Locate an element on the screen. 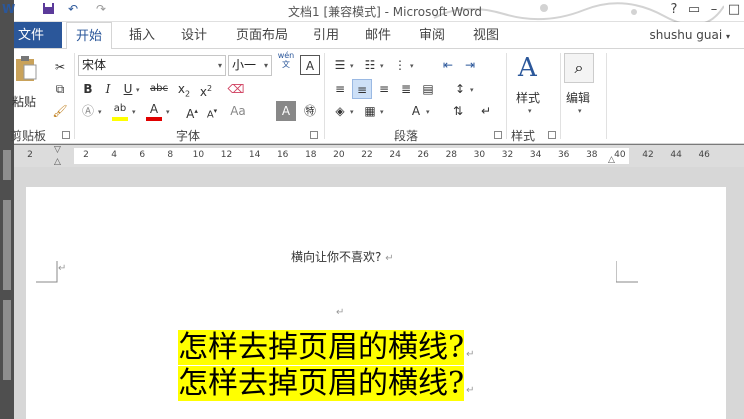 The width and height of the screenshot is (744, 419). undo-icon: ↶ is located at coordinates (73, 9).